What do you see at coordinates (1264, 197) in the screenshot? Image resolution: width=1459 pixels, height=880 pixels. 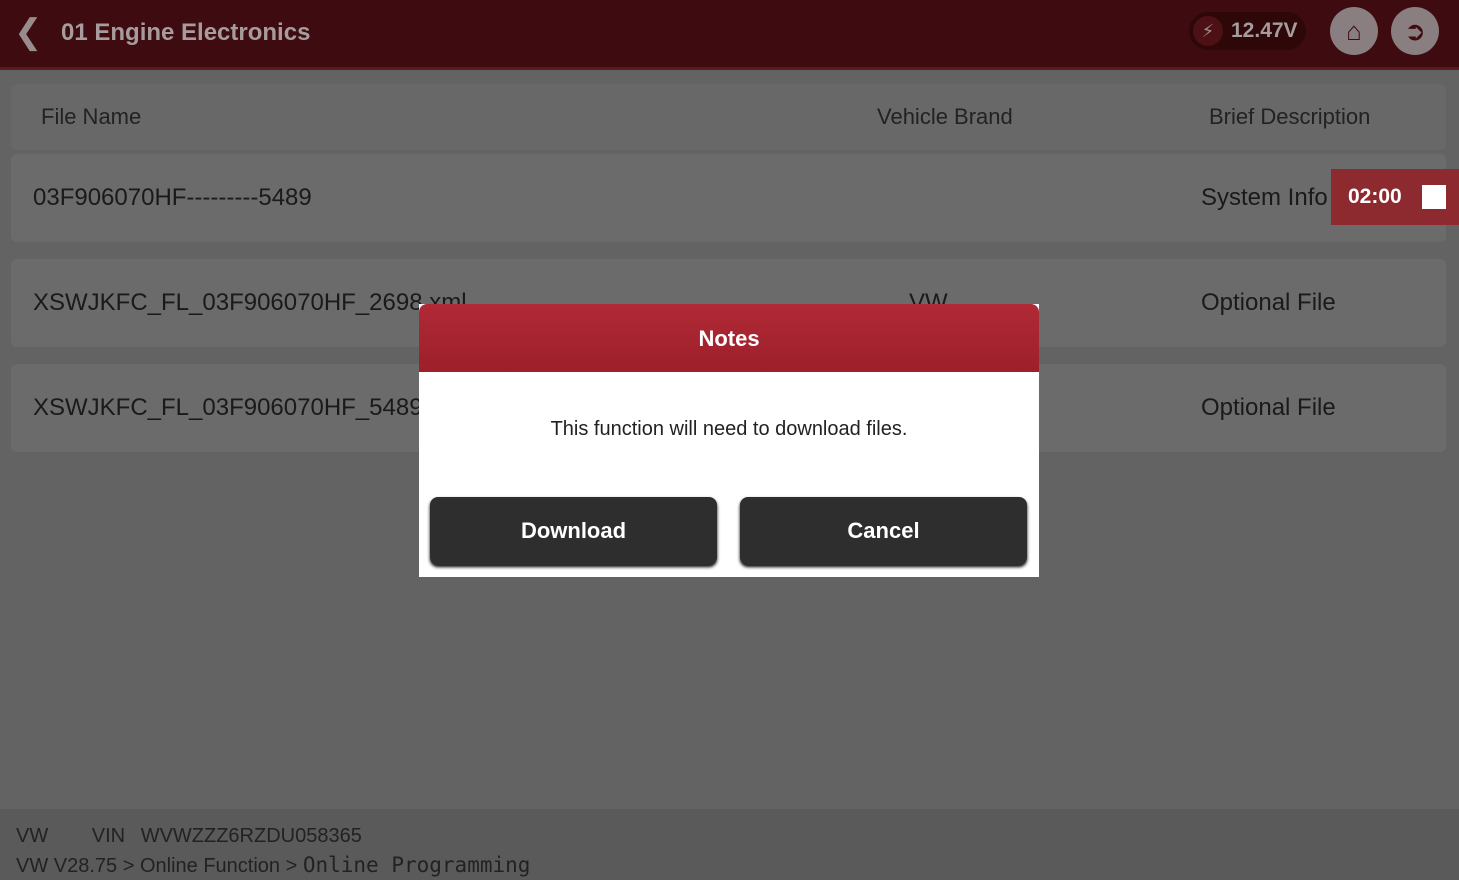 I see `brief-description: System Info` at bounding box center [1264, 197].